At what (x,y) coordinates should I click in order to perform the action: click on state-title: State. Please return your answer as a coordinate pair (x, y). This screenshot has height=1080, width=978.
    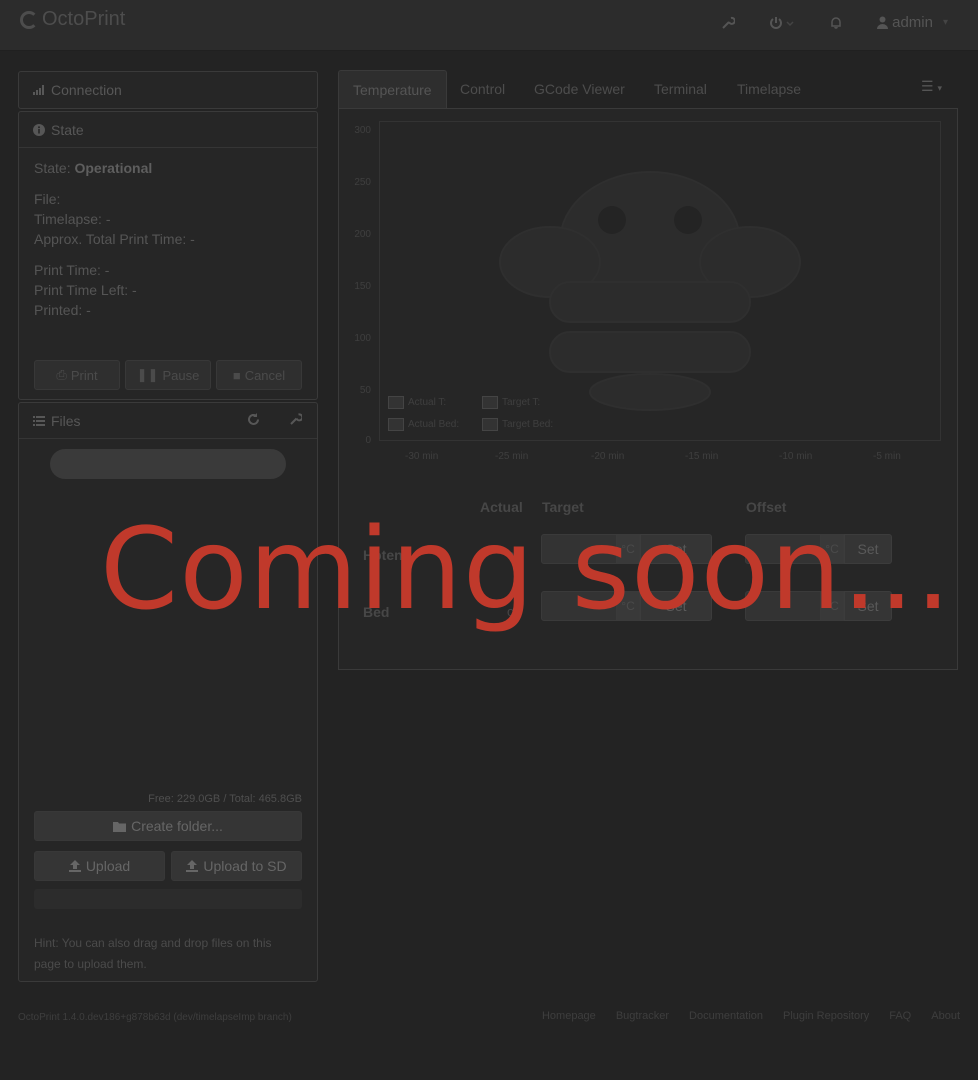
    Looking at the image, I should click on (67, 129).